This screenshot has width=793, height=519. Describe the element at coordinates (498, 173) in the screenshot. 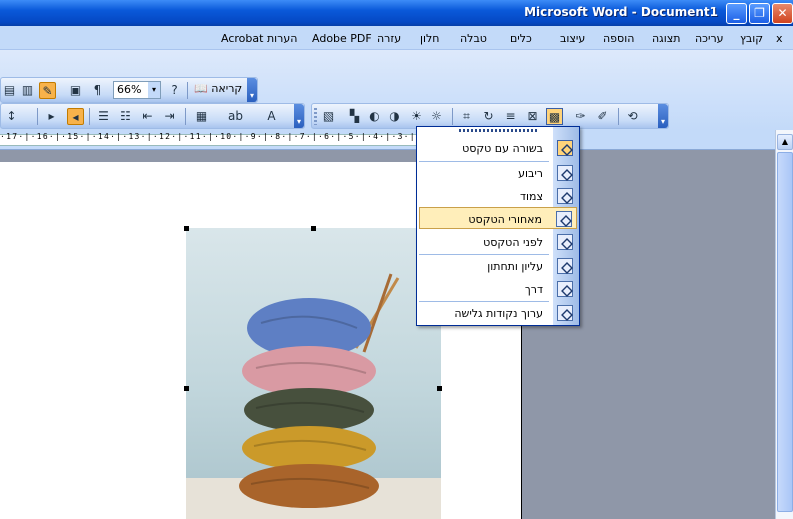

I see `wrap-square: ריבוע` at that location.